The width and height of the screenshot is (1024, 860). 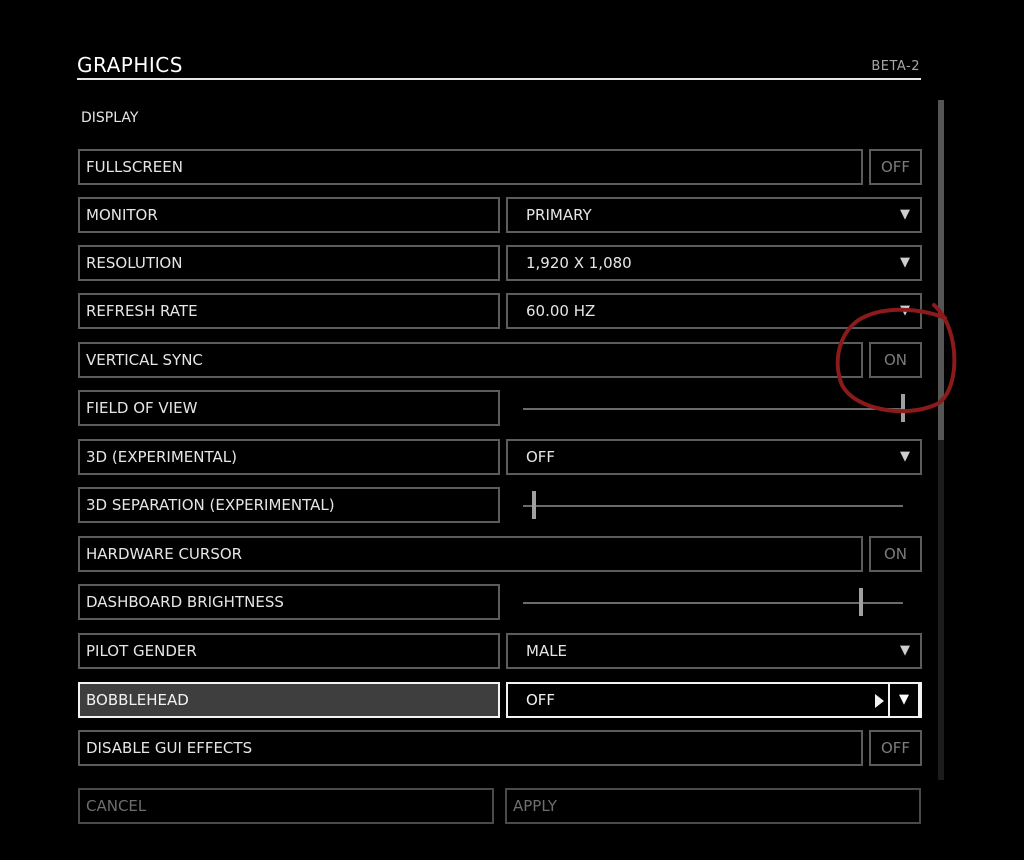 What do you see at coordinates (895, 167) in the screenshot?
I see `fullscreen-toggle: OFF` at bounding box center [895, 167].